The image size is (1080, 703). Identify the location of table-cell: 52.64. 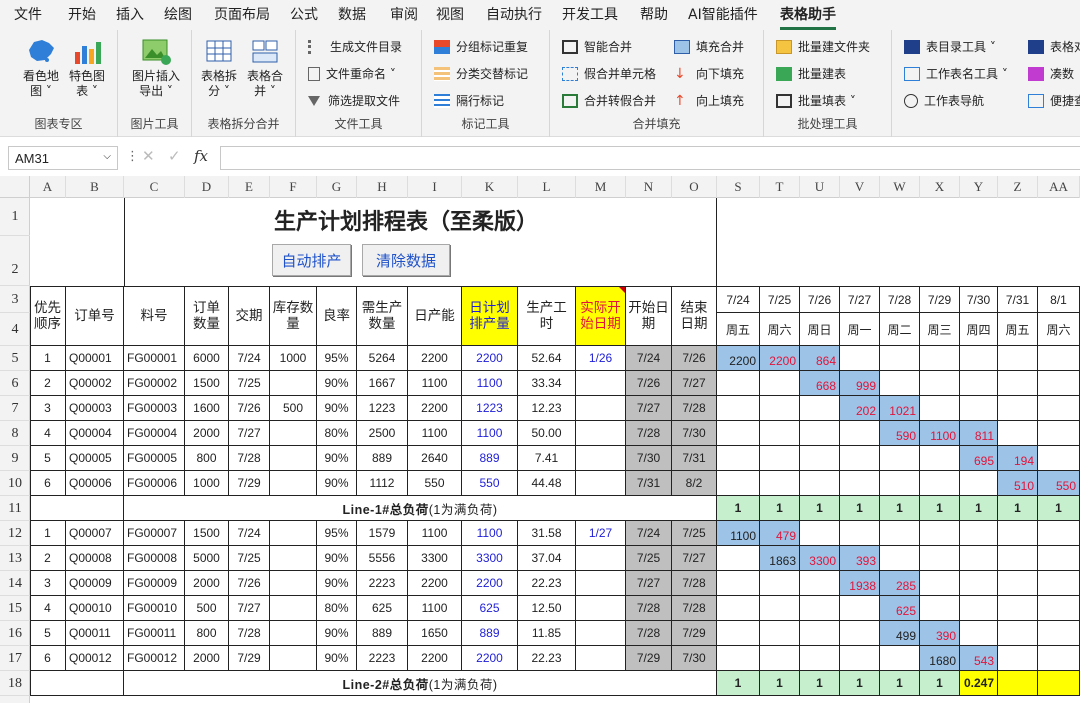
(547, 358).